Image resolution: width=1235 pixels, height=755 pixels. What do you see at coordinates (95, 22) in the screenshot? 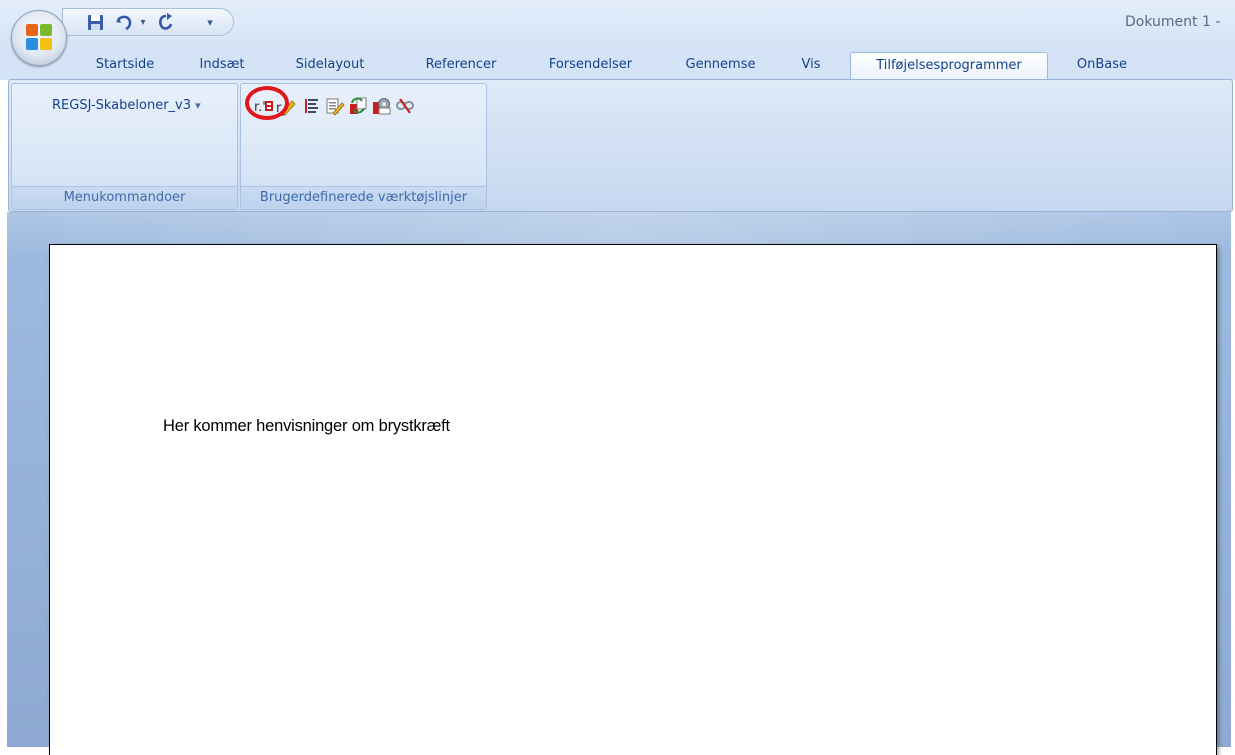
I see `save-icon` at bounding box center [95, 22].